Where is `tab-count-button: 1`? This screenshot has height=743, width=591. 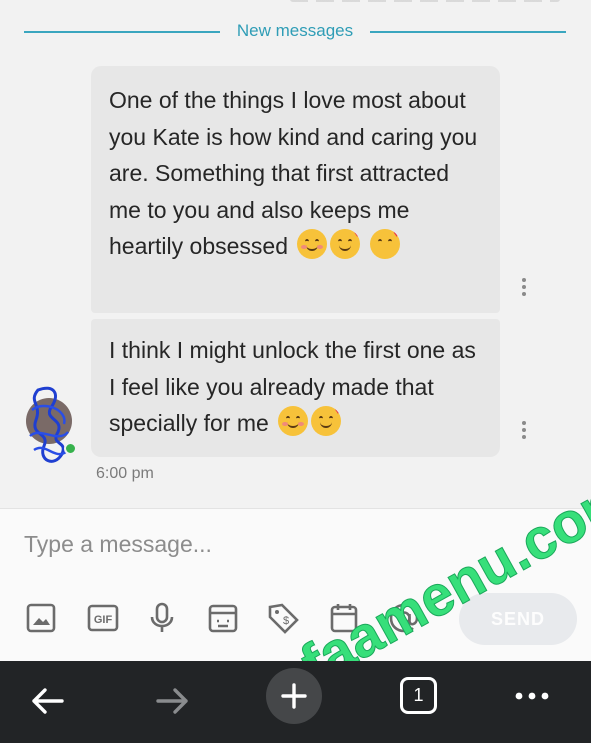
tab-count-button: 1 is located at coordinates (418, 695).